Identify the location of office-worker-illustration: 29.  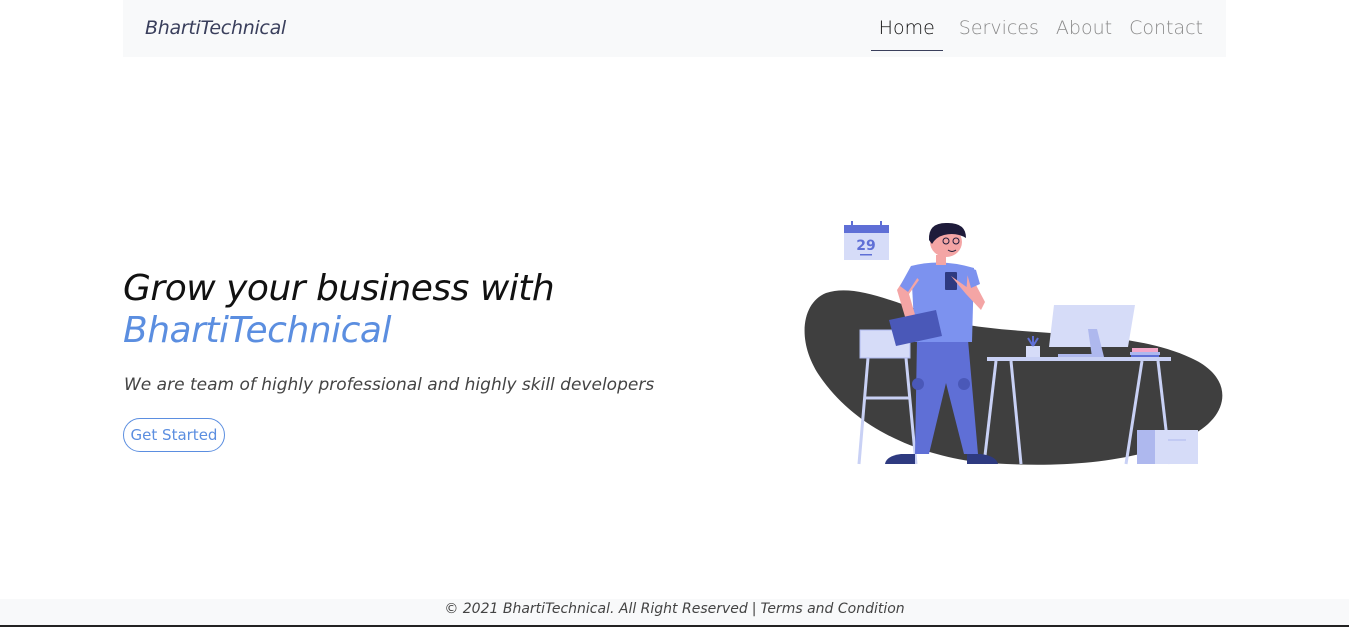
(1013, 343).